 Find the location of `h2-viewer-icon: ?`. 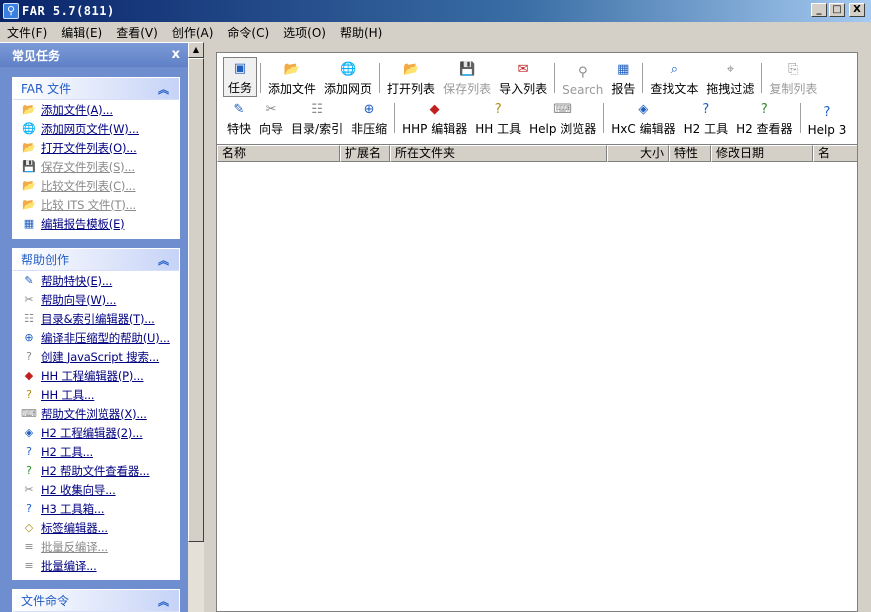

h2-viewer-icon: ? is located at coordinates (29, 470).